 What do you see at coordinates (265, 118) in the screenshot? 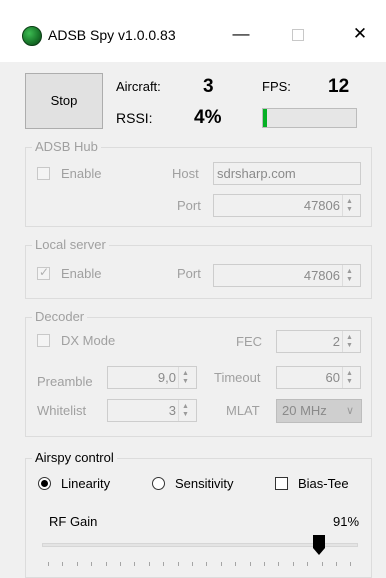
I see `signal-level-fill` at bounding box center [265, 118].